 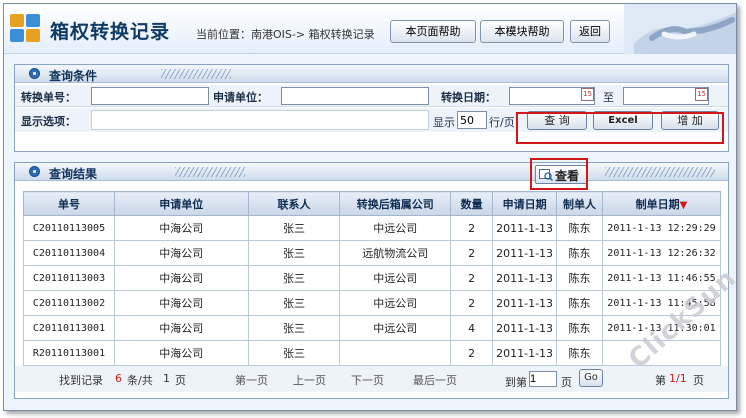 I want to click on table-cell: C20110113005, so click(x=69, y=228).